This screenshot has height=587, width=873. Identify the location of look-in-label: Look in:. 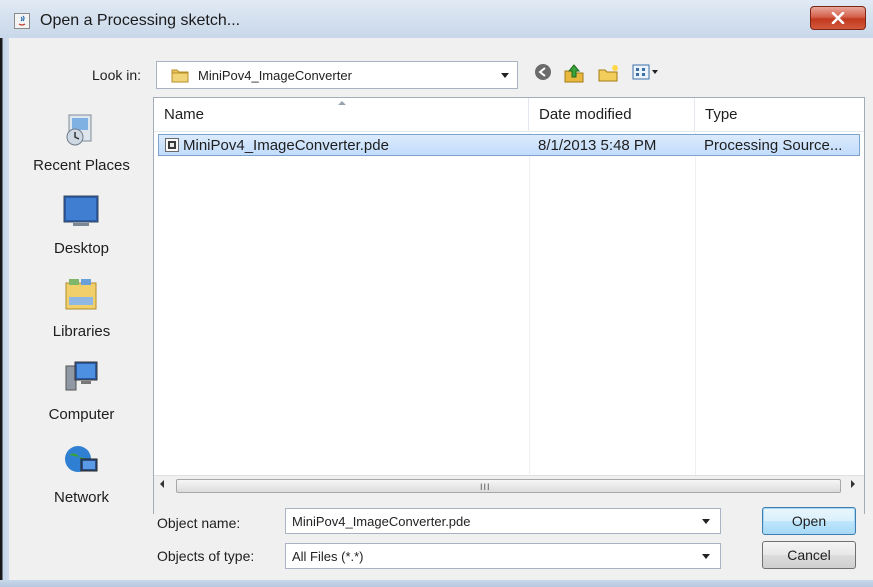
(117, 75).